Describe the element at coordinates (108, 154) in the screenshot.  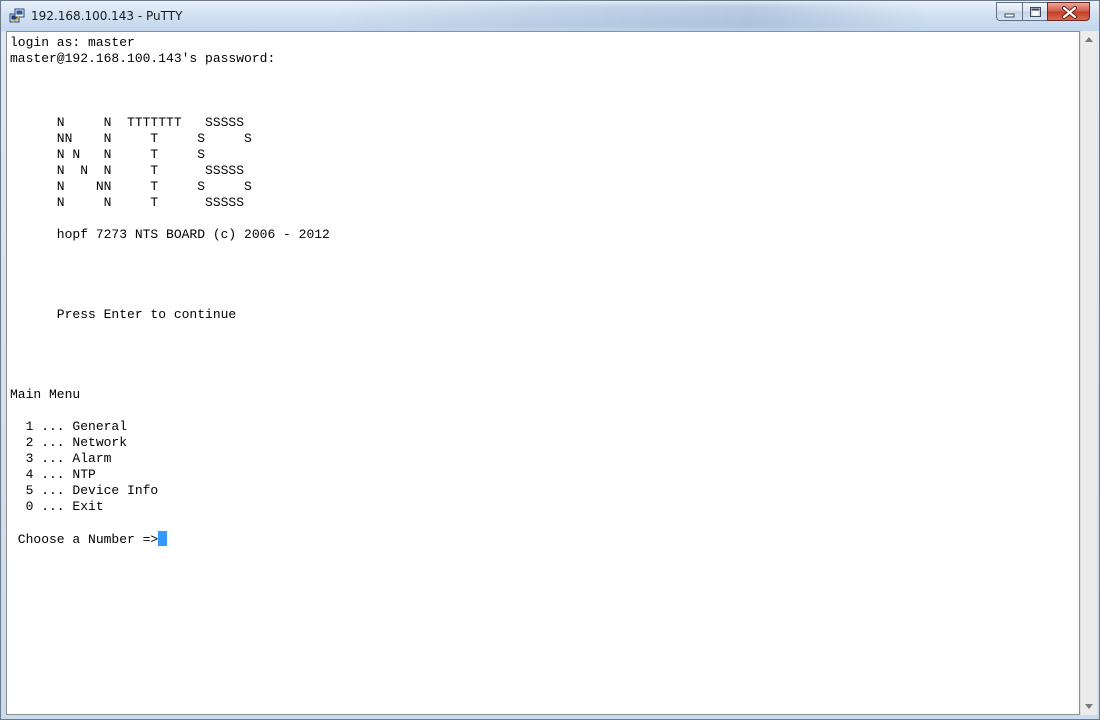
I see `banner-line: N N N T S` at that location.